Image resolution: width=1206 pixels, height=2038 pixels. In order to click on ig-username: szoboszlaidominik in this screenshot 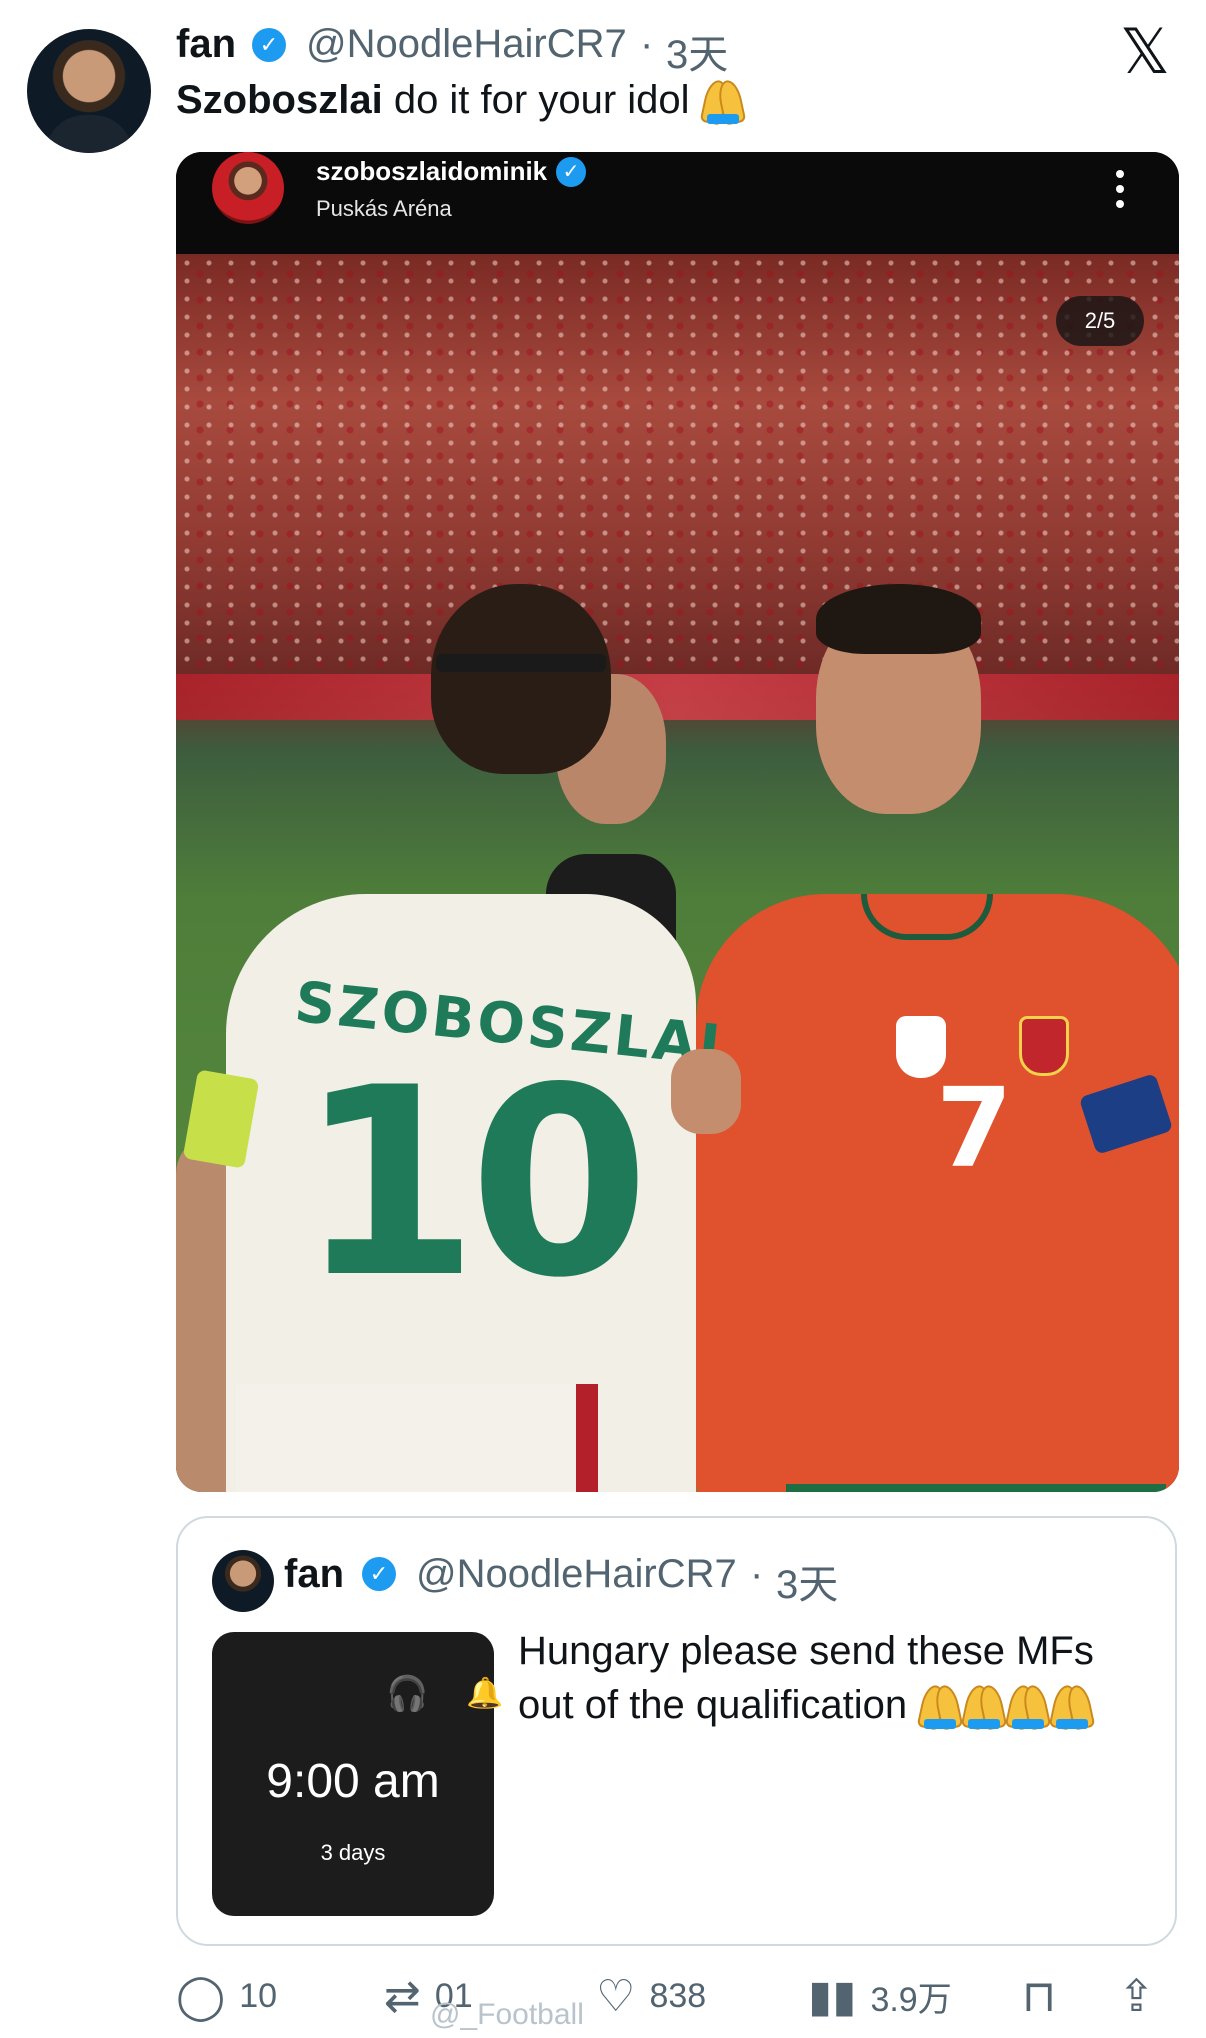, I will do `click(432, 171)`.